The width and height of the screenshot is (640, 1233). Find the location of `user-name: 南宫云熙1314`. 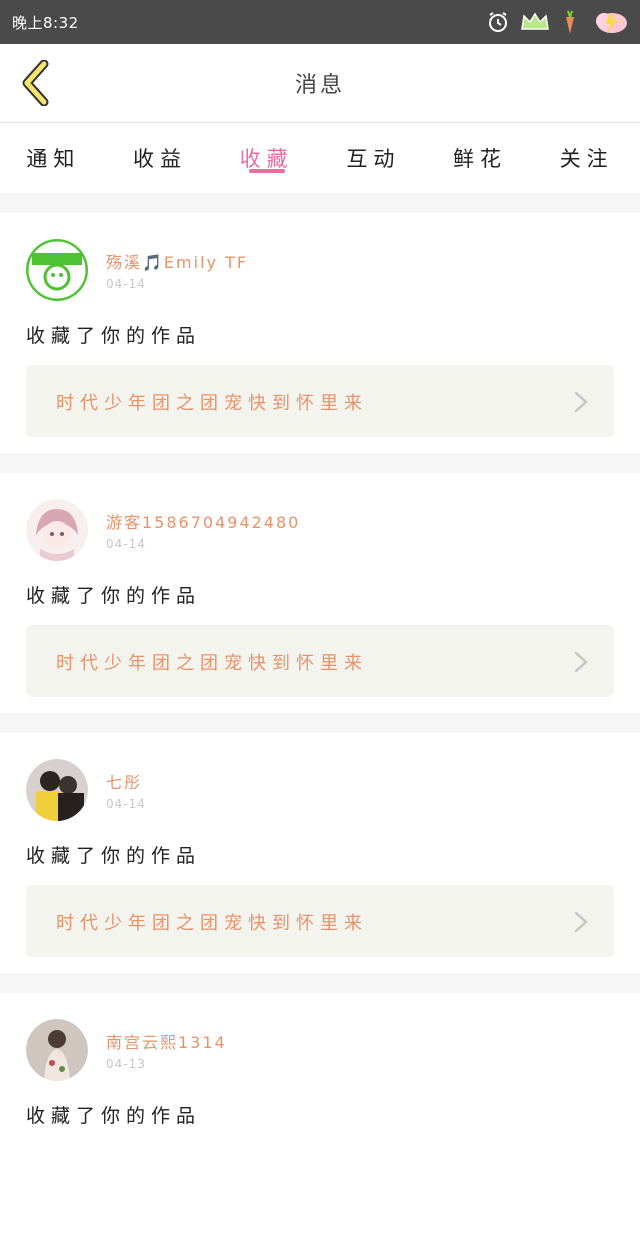

user-name: 南宫云熙1314 is located at coordinates (166, 1041).